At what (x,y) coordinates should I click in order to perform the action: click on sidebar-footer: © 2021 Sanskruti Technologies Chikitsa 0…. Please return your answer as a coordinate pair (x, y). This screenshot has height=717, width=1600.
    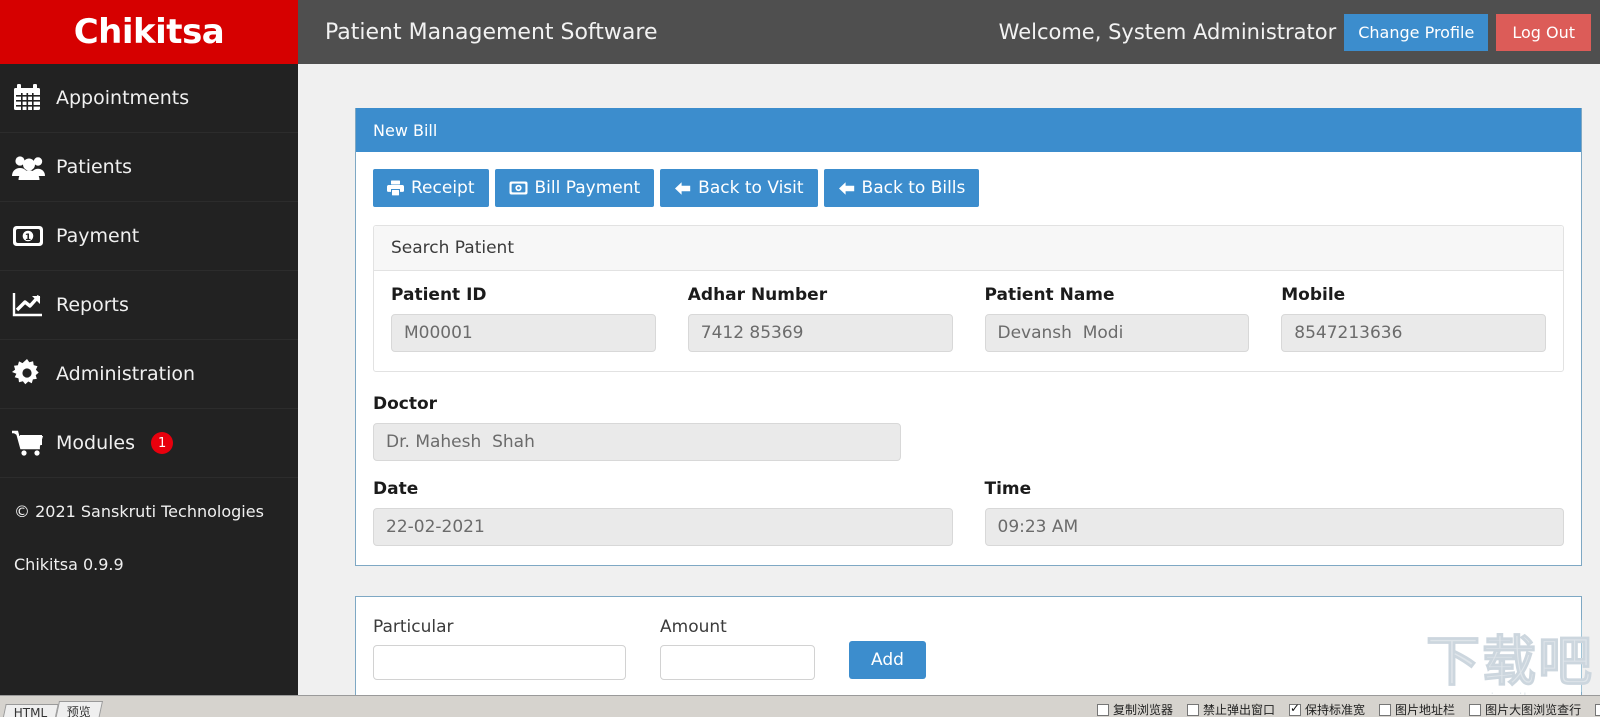
    Looking at the image, I should click on (149, 526).